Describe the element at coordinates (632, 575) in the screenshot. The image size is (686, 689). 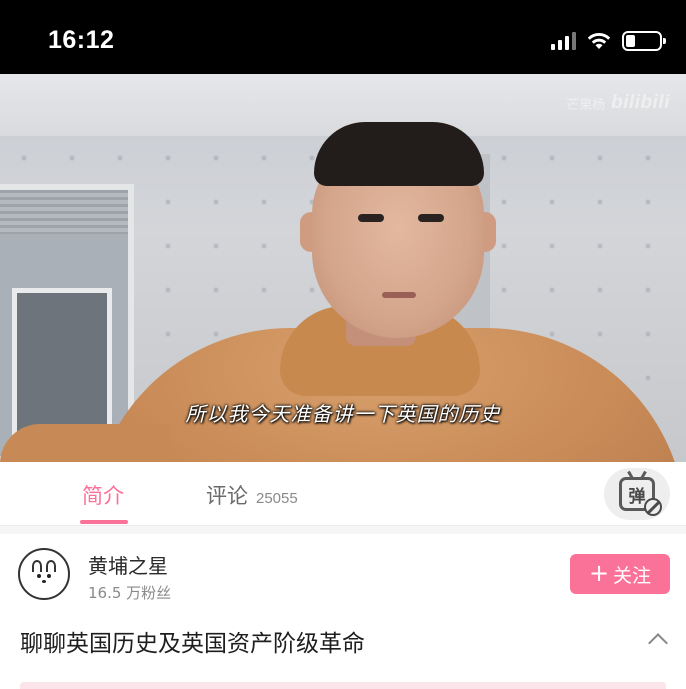
I see `follow-label: 关注` at that location.